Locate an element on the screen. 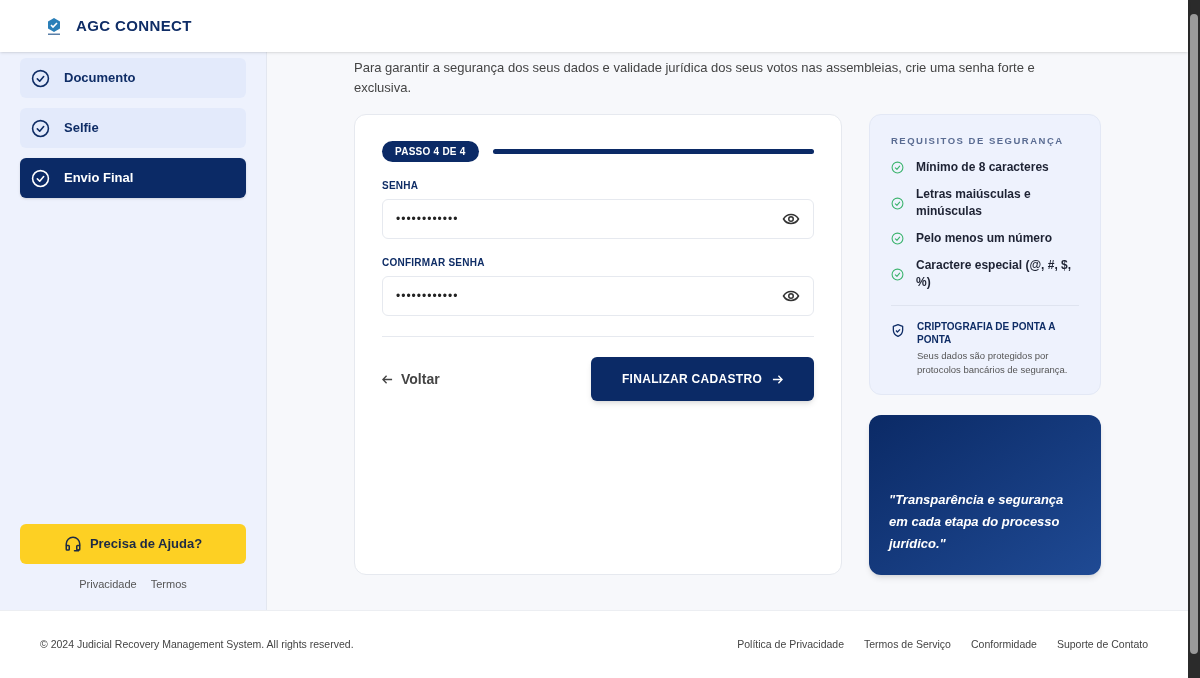  footer-link: Termos de Serviço is located at coordinates (907, 644).